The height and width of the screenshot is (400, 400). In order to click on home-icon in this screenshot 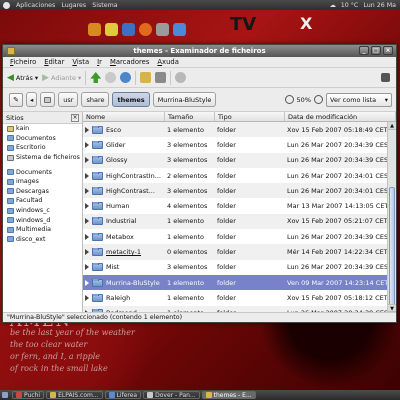, I will do `click(146, 77)`.